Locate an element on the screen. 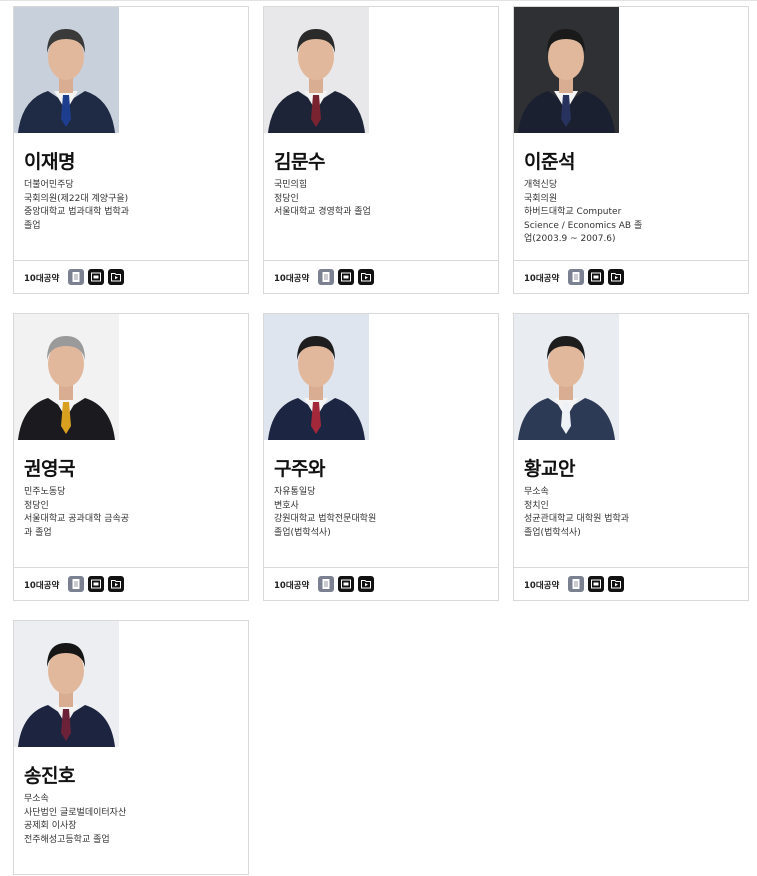 This screenshot has height=876, width=757. info-line: 자유통일당 is located at coordinates (295, 492).